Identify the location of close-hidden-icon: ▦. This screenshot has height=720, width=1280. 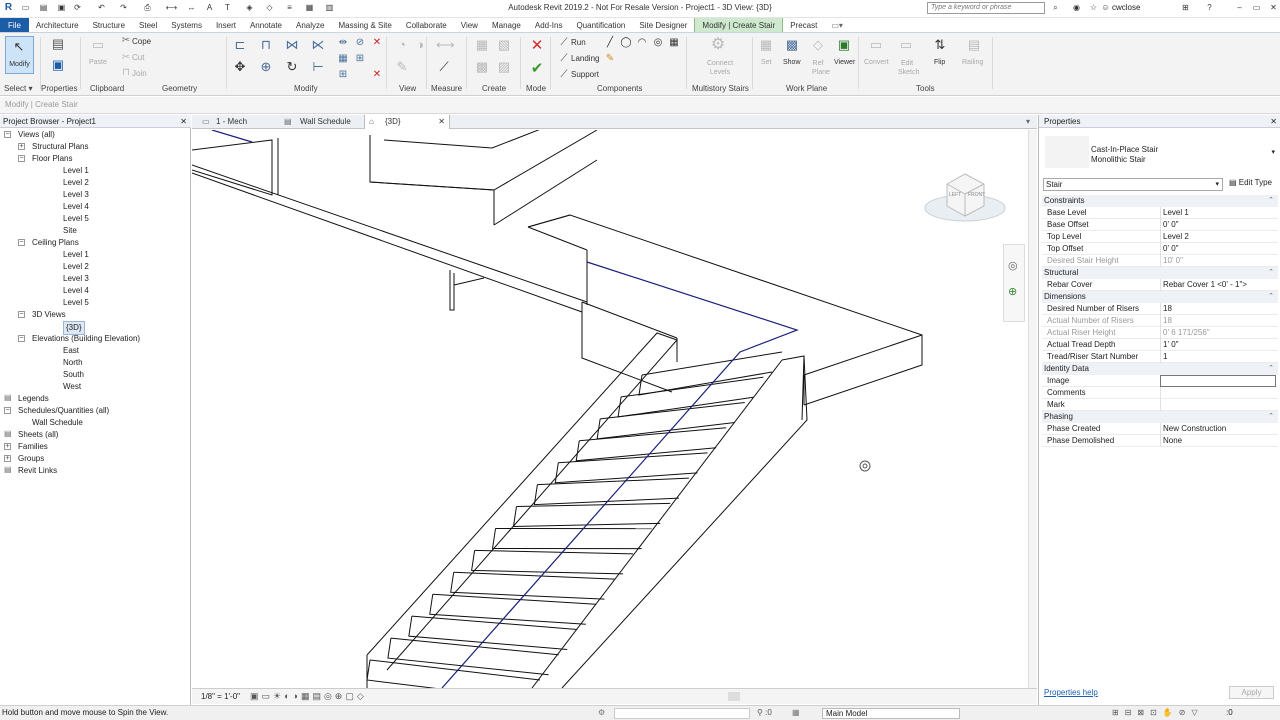
(309, 7).